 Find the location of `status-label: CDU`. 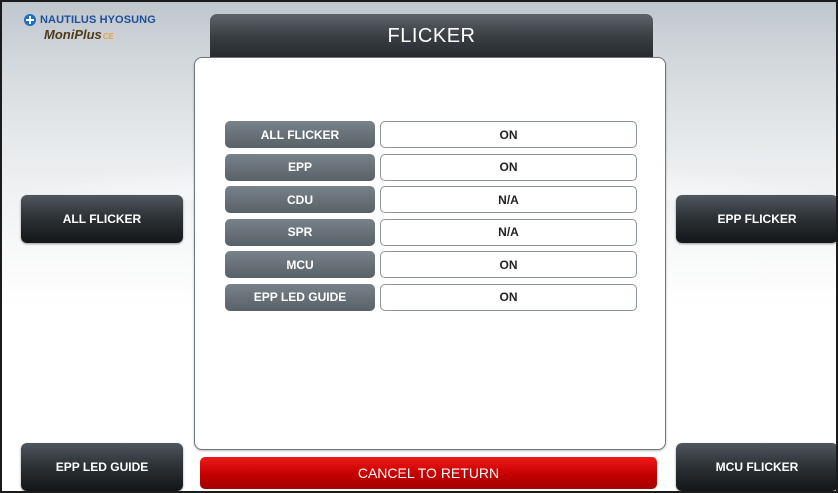

status-label: CDU is located at coordinates (300, 199).